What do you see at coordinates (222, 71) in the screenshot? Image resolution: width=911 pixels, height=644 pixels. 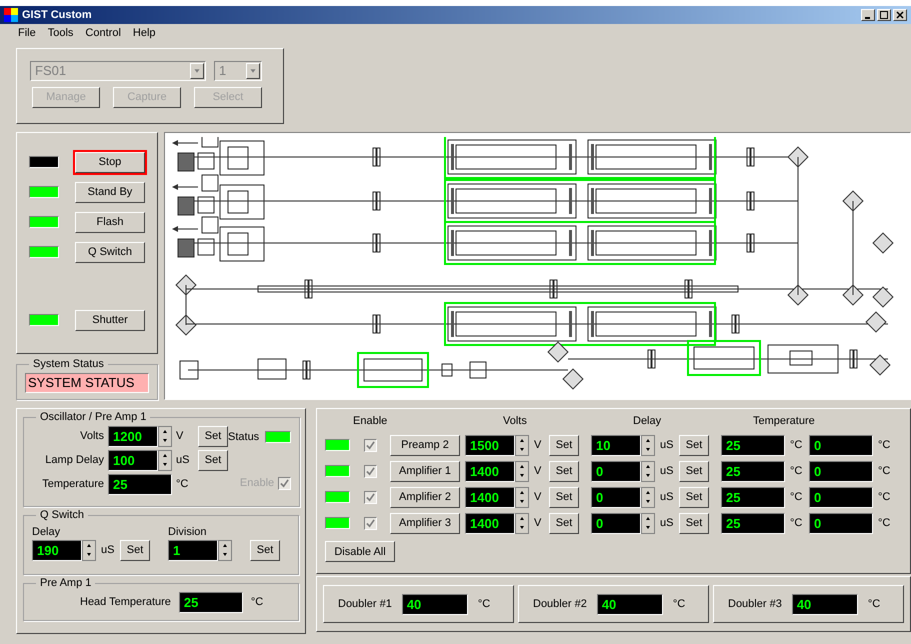 I see `dropdown-value: 1` at bounding box center [222, 71].